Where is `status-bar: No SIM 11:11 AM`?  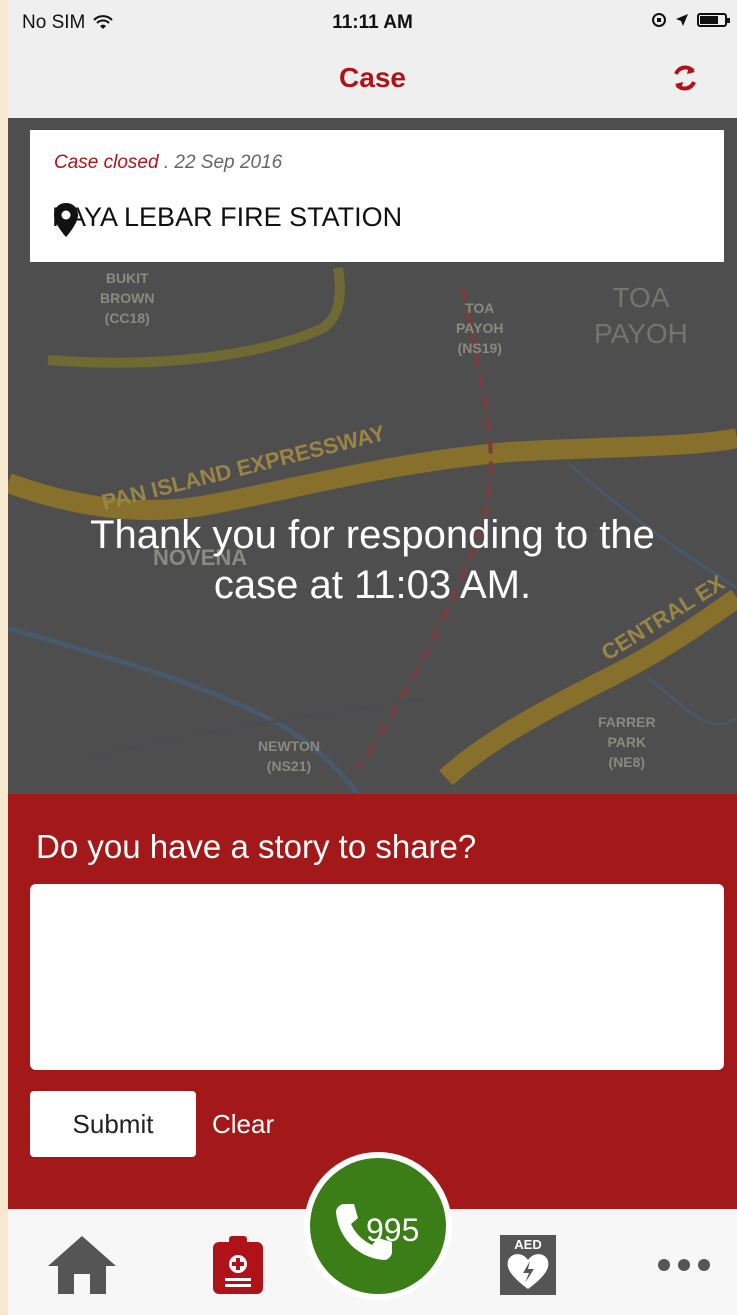 status-bar: No SIM 11:11 AM is located at coordinates (372, 22).